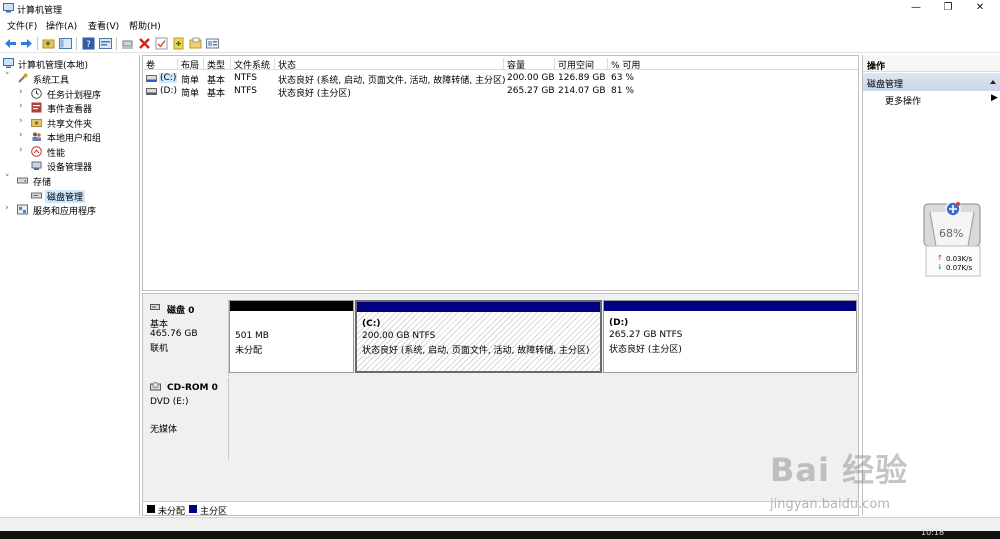  I want to click on actions-section-label: 磁盘管理, so click(885, 85).